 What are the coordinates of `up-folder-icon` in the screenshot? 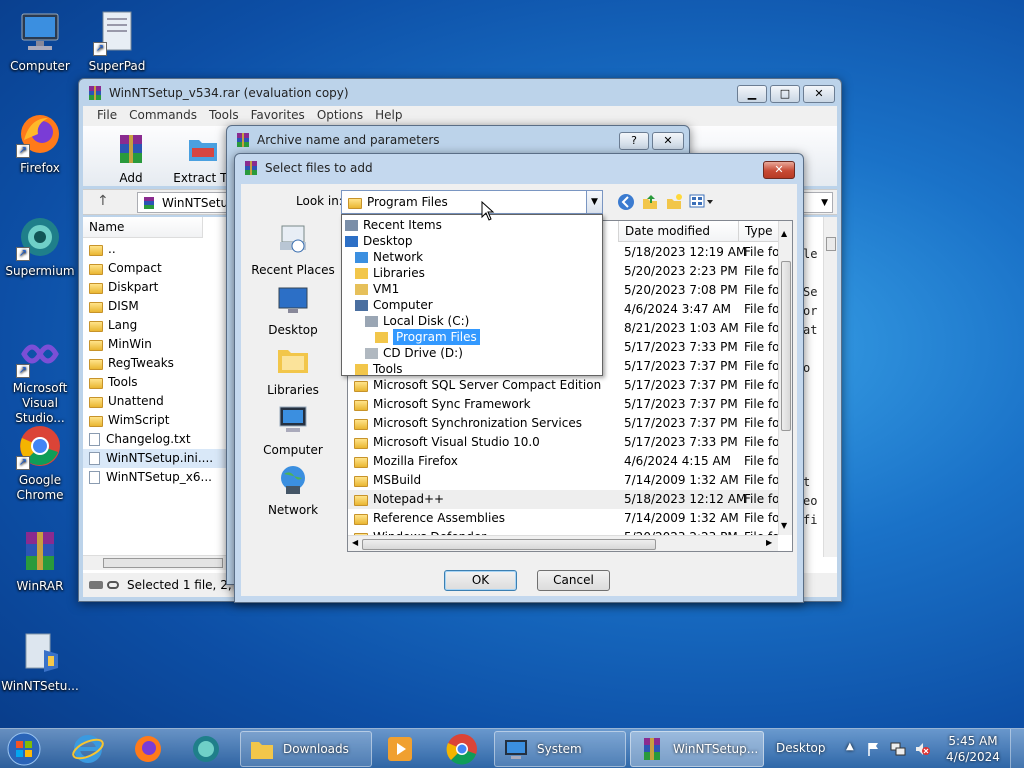 It's located at (650, 202).